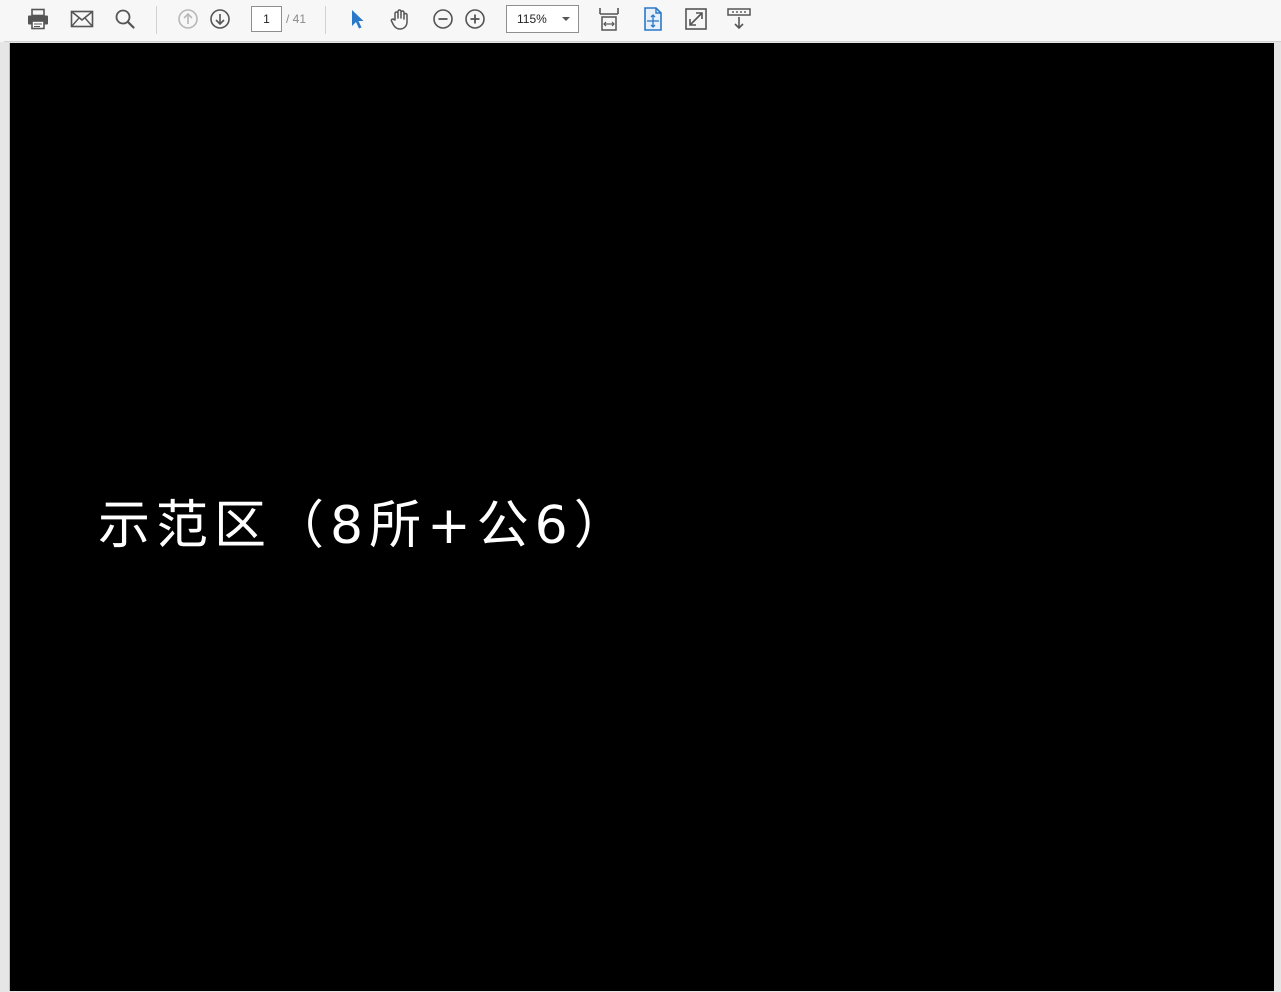  I want to click on email-button, so click(82, 19).